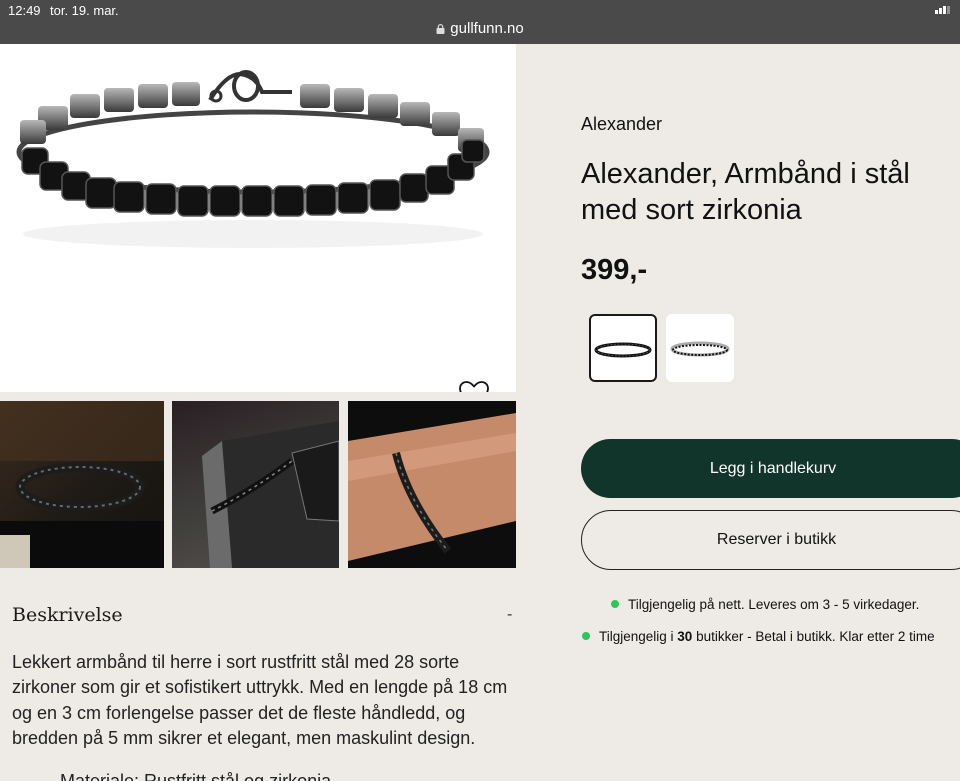 The image size is (960, 781). What do you see at coordinates (614, 270) in the screenshot?
I see `product-price: 399,-` at bounding box center [614, 270].